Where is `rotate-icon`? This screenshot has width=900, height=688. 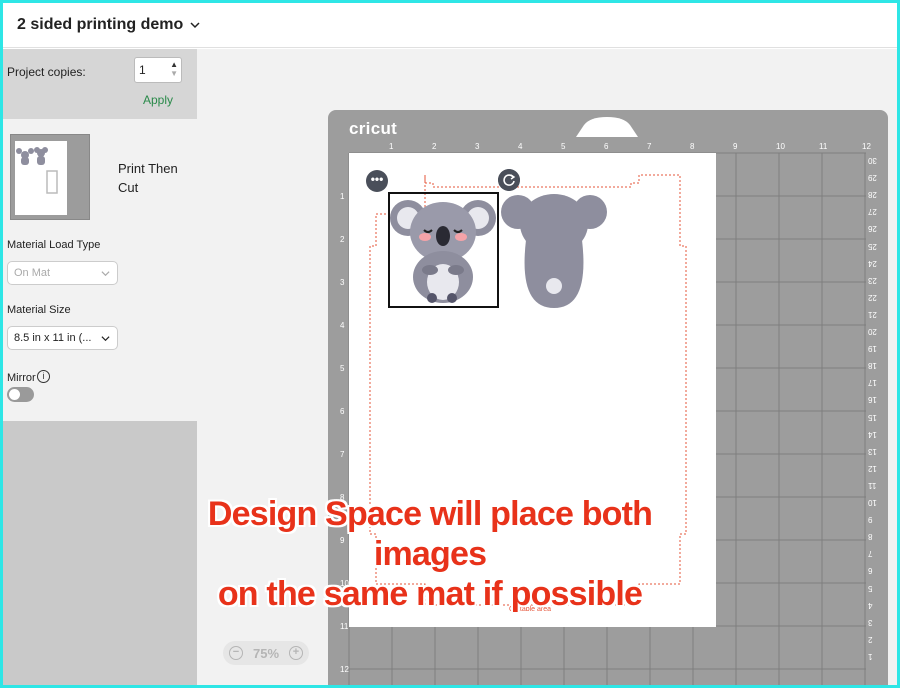
rotate-icon is located at coordinates (509, 180).